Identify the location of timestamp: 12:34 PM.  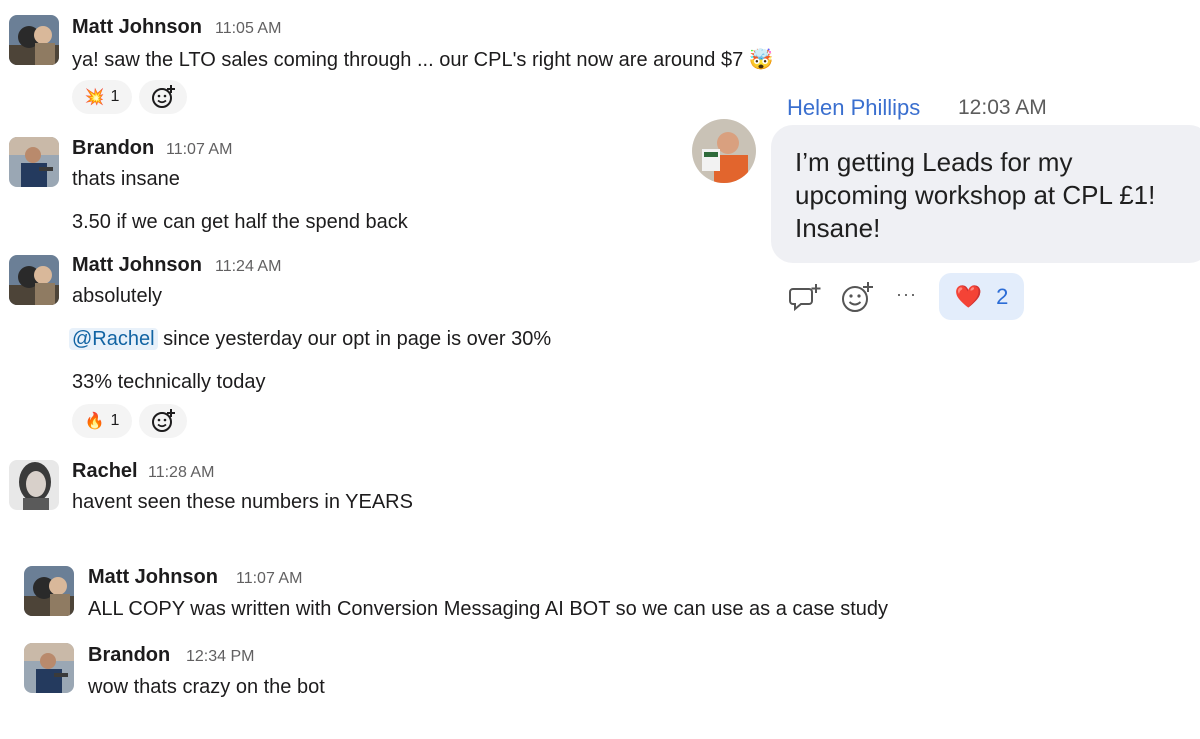
(220, 657).